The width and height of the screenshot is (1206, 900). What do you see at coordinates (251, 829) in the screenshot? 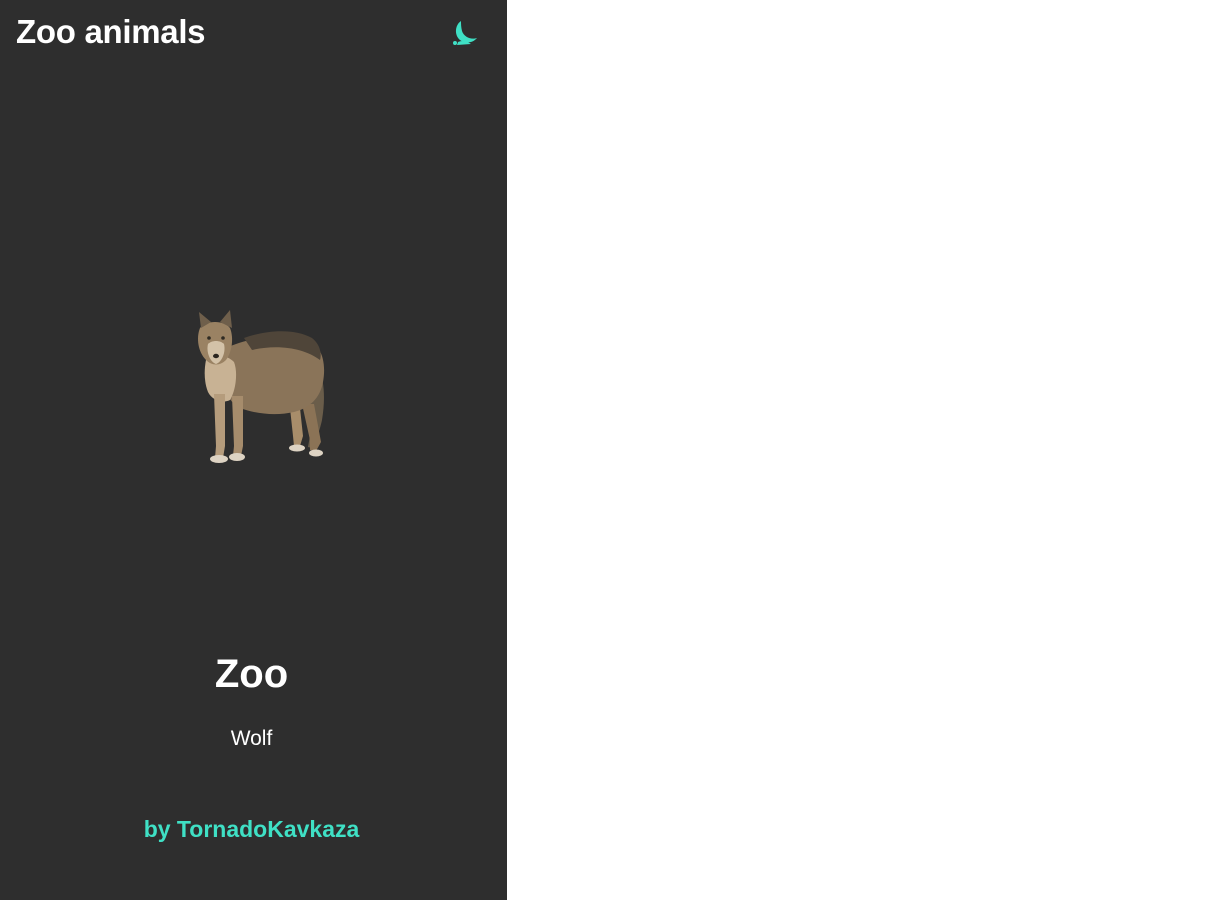
I see `author-link: by TornadoKavkaza` at bounding box center [251, 829].